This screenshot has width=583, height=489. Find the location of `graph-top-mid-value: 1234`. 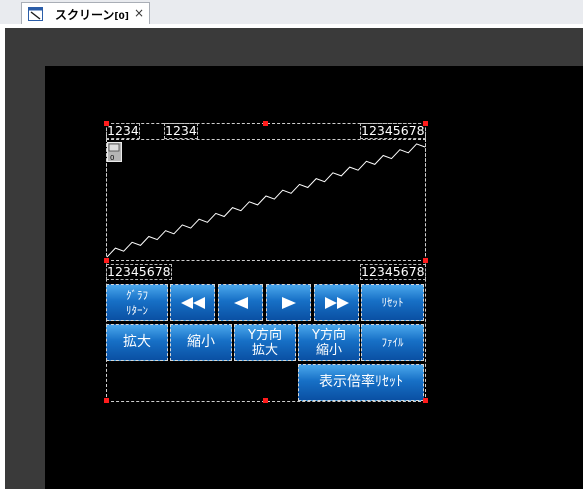

graph-top-mid-value: 1234 is located at coordinates (181, 131).